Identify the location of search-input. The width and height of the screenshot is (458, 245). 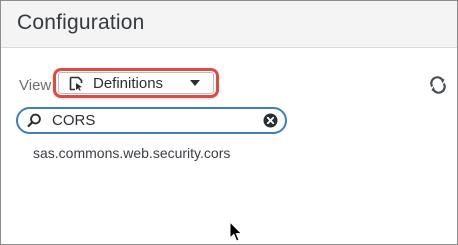
(152, 120).